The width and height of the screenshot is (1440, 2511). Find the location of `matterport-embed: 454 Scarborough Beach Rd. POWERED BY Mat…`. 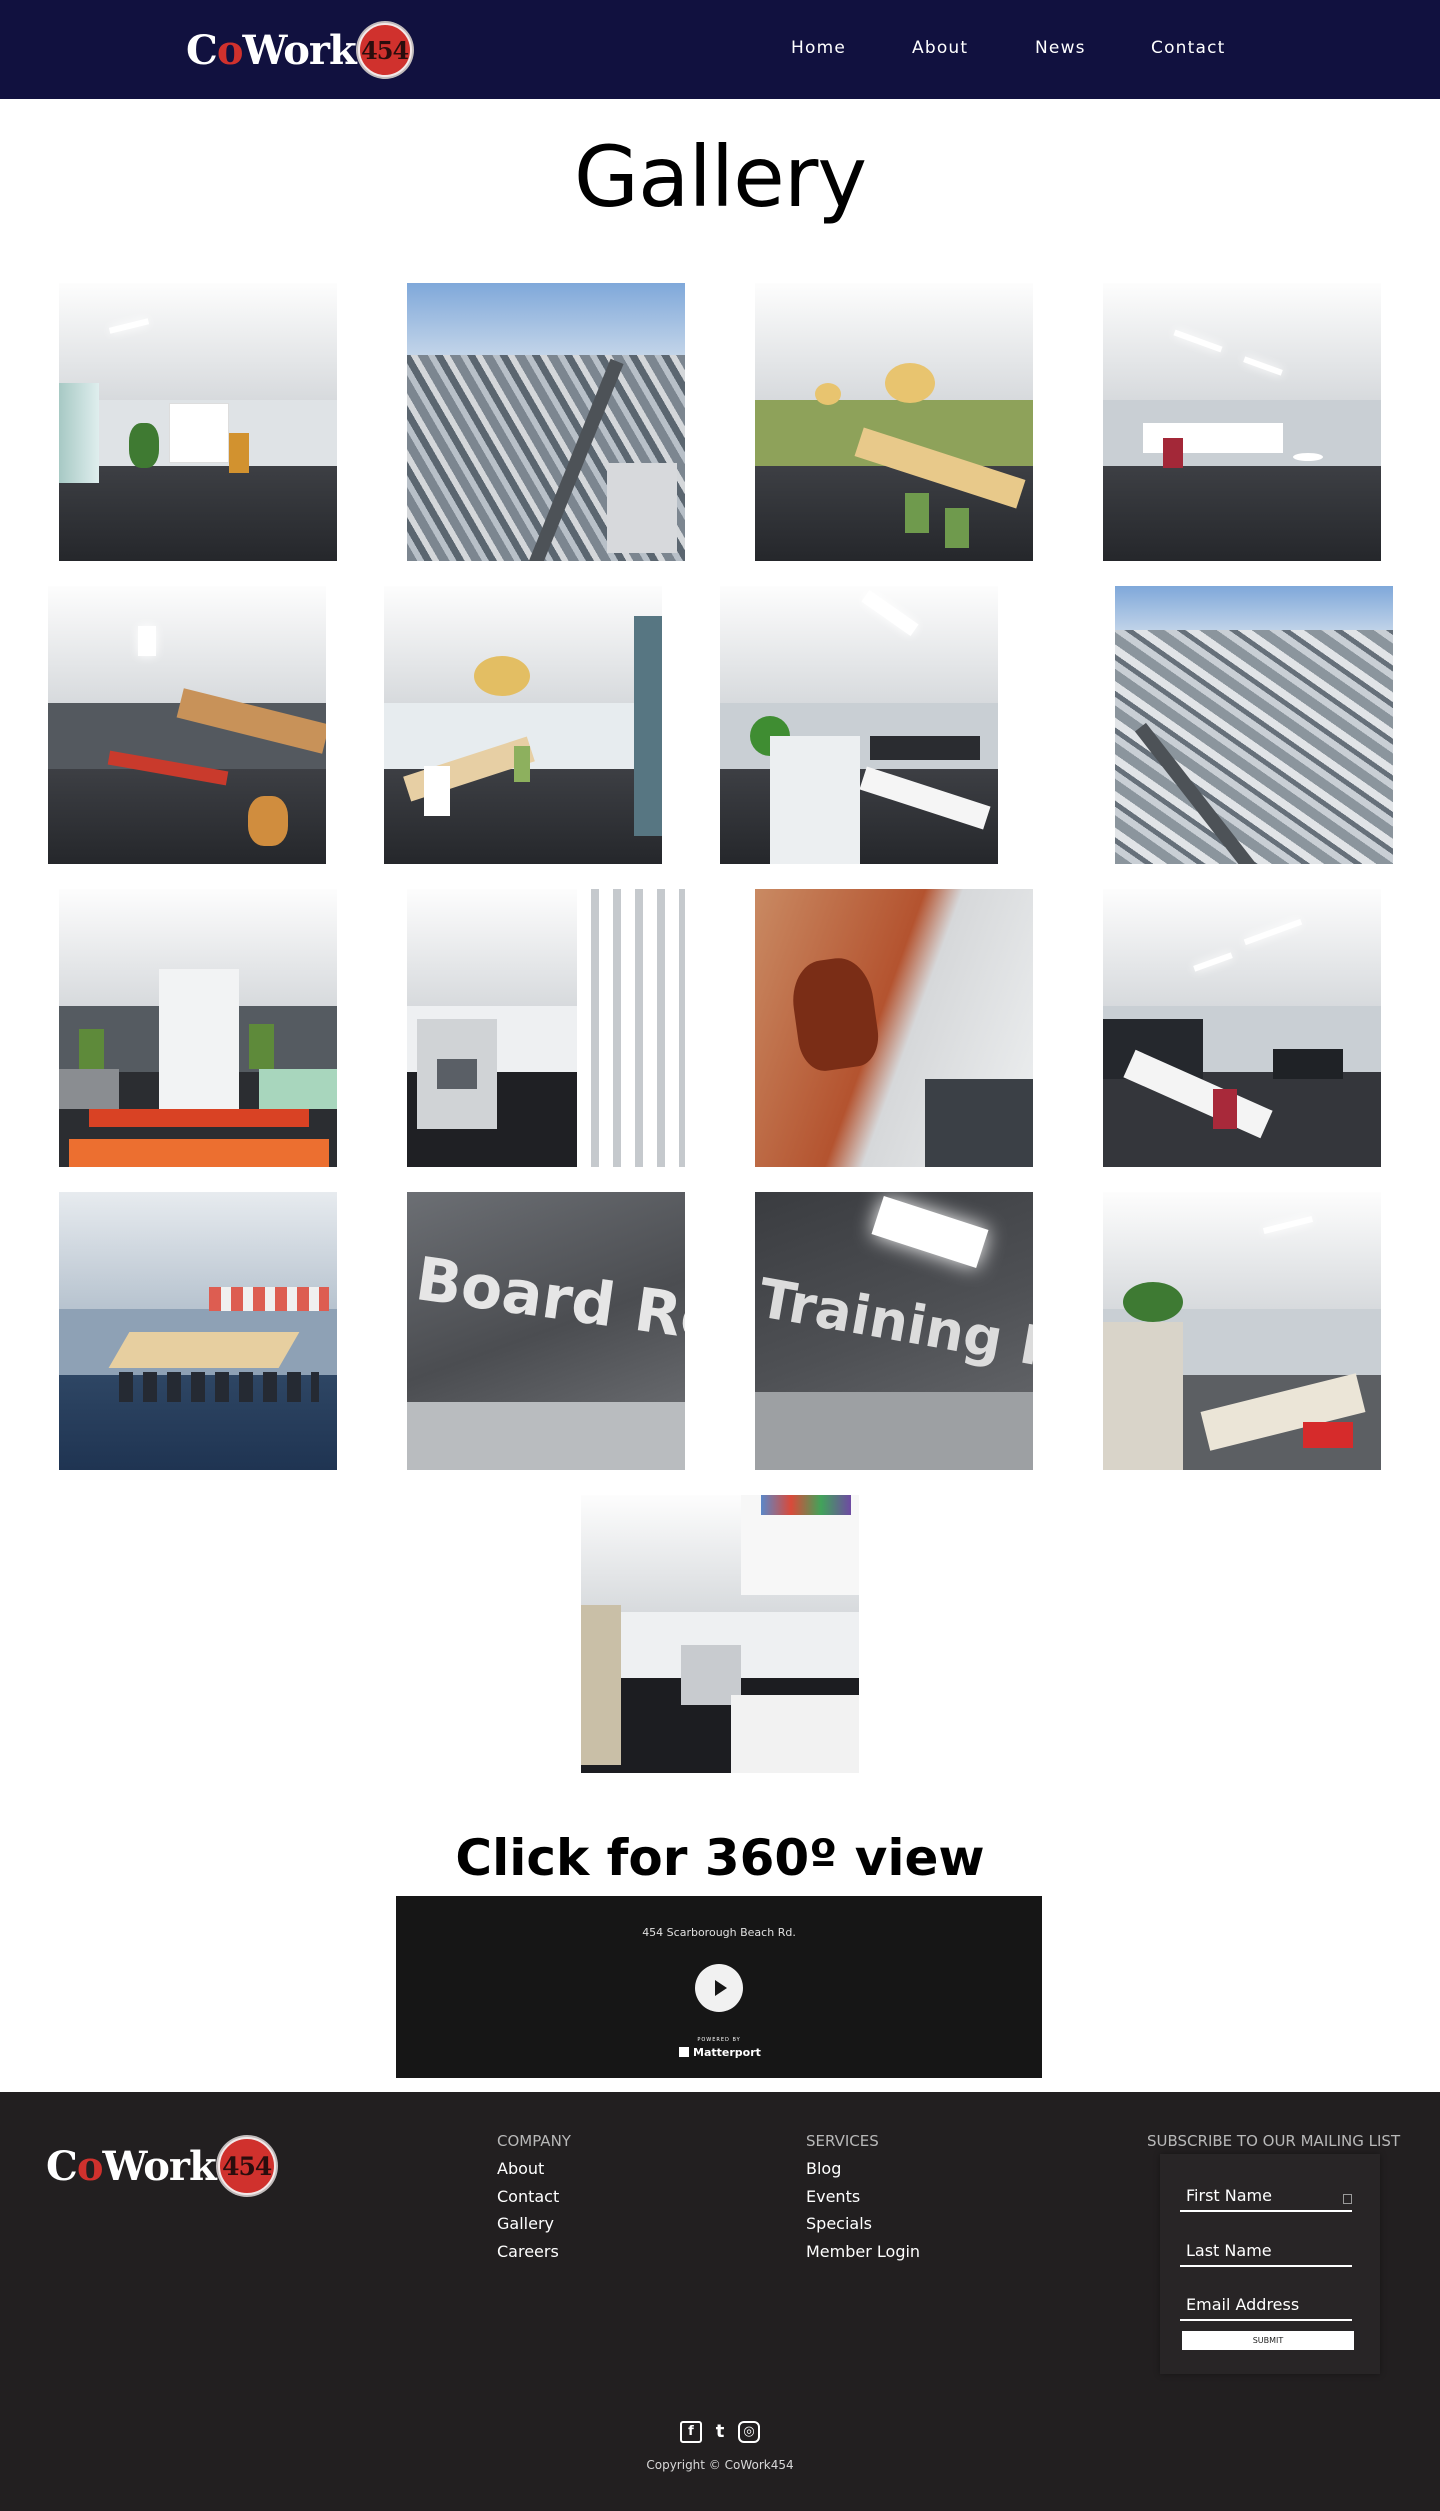

matterport-embed: 454 Scarborough Beach Rd. POWERED BY Mat… is located at coordinates (719, 1987).